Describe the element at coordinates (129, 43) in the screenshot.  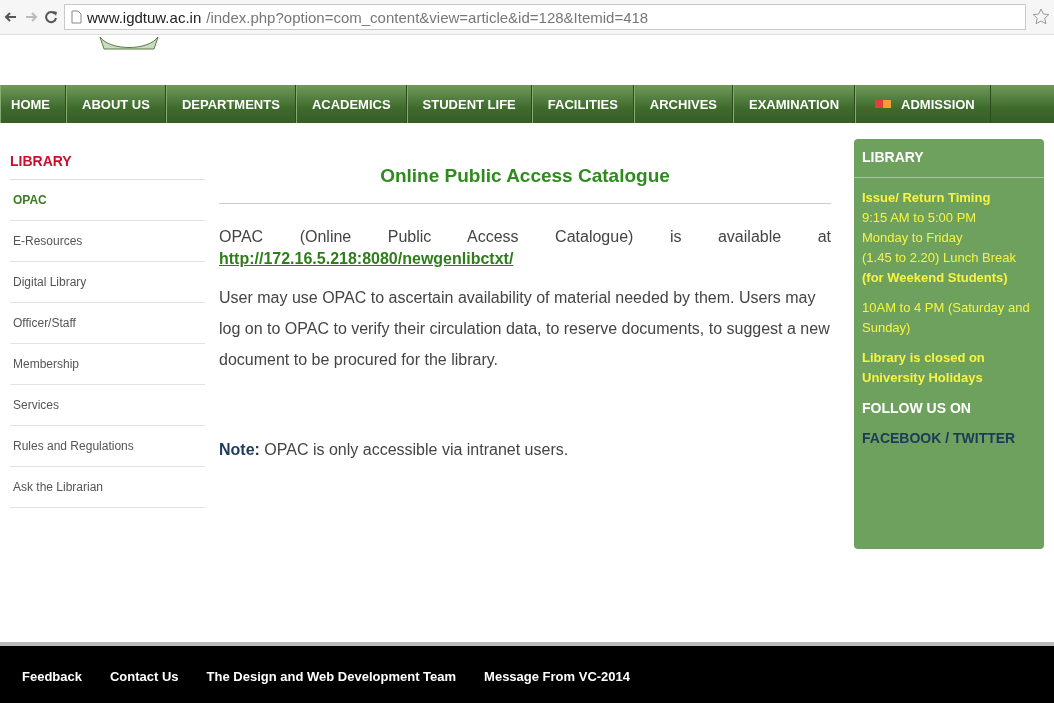
I see `emblem-icon` at that location.